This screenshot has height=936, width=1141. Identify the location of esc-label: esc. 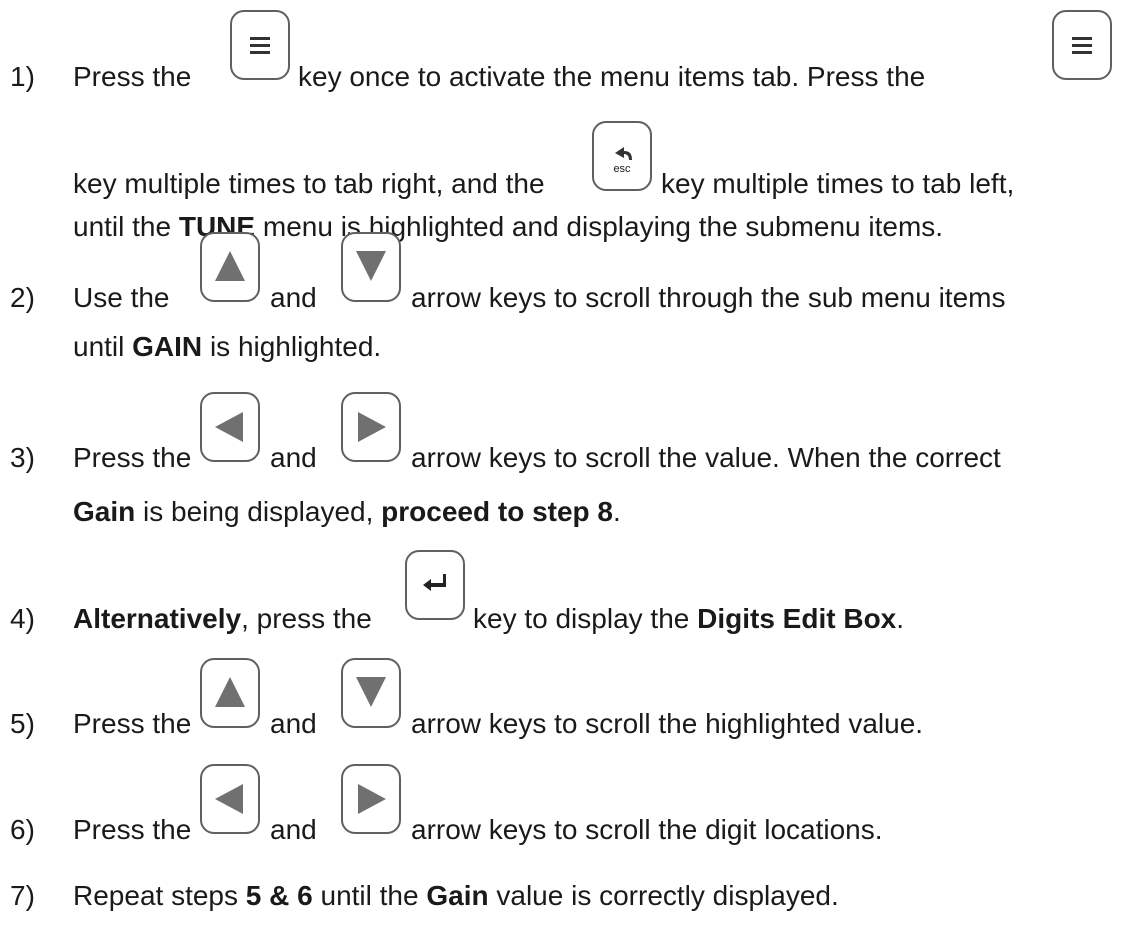
(622, 169).